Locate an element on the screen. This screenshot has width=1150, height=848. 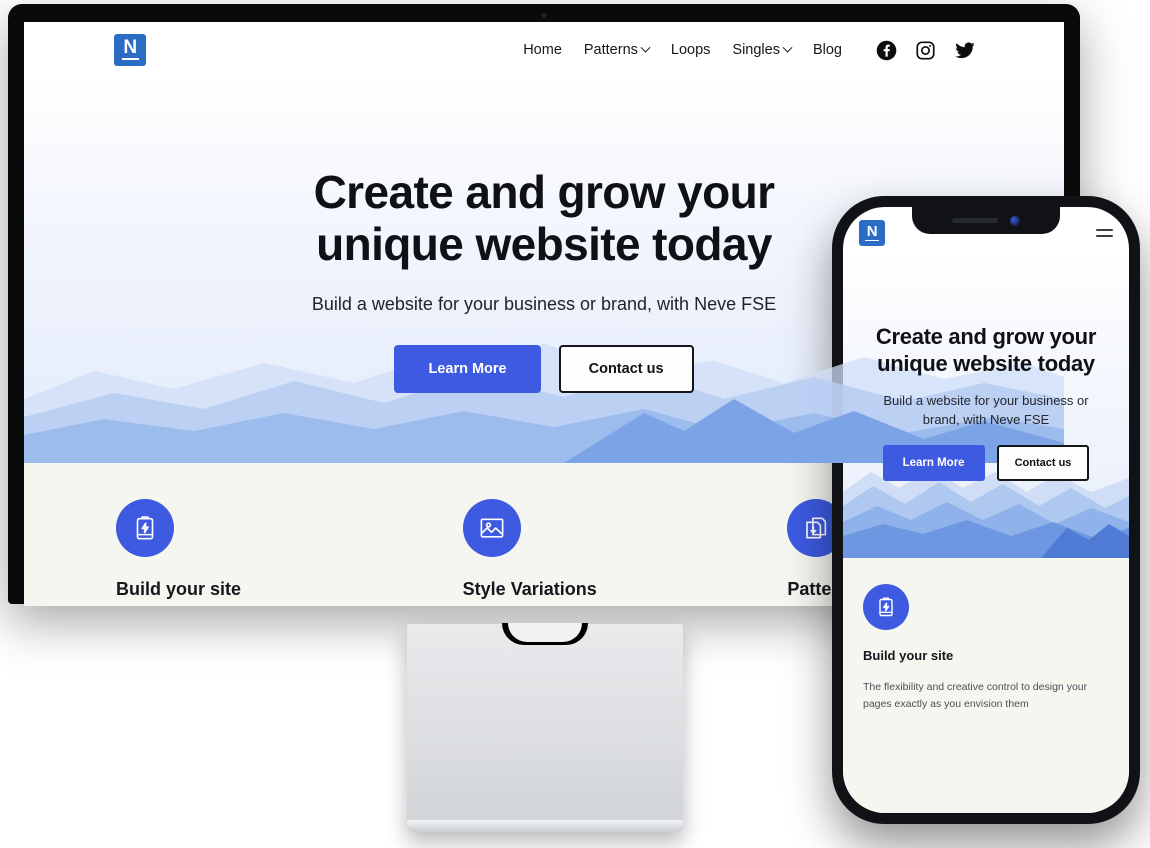
nav-item-label: Loops is located at coordinates (690, 50).